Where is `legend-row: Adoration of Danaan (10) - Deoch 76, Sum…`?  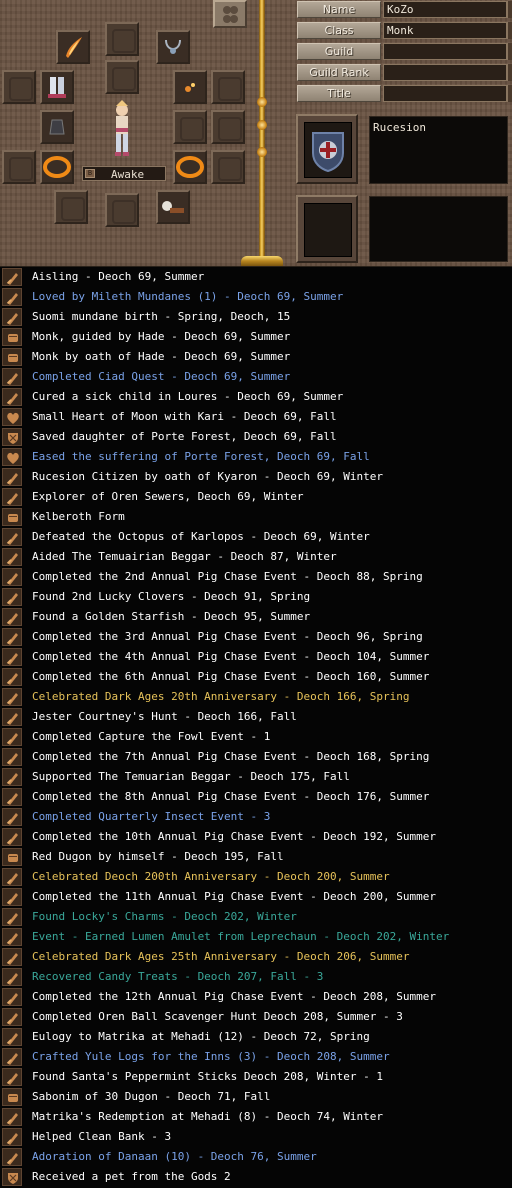 legend-row: Adoration of Danaan (10) - Deoch 76, Sum… is located at coordinates (256, 1157).